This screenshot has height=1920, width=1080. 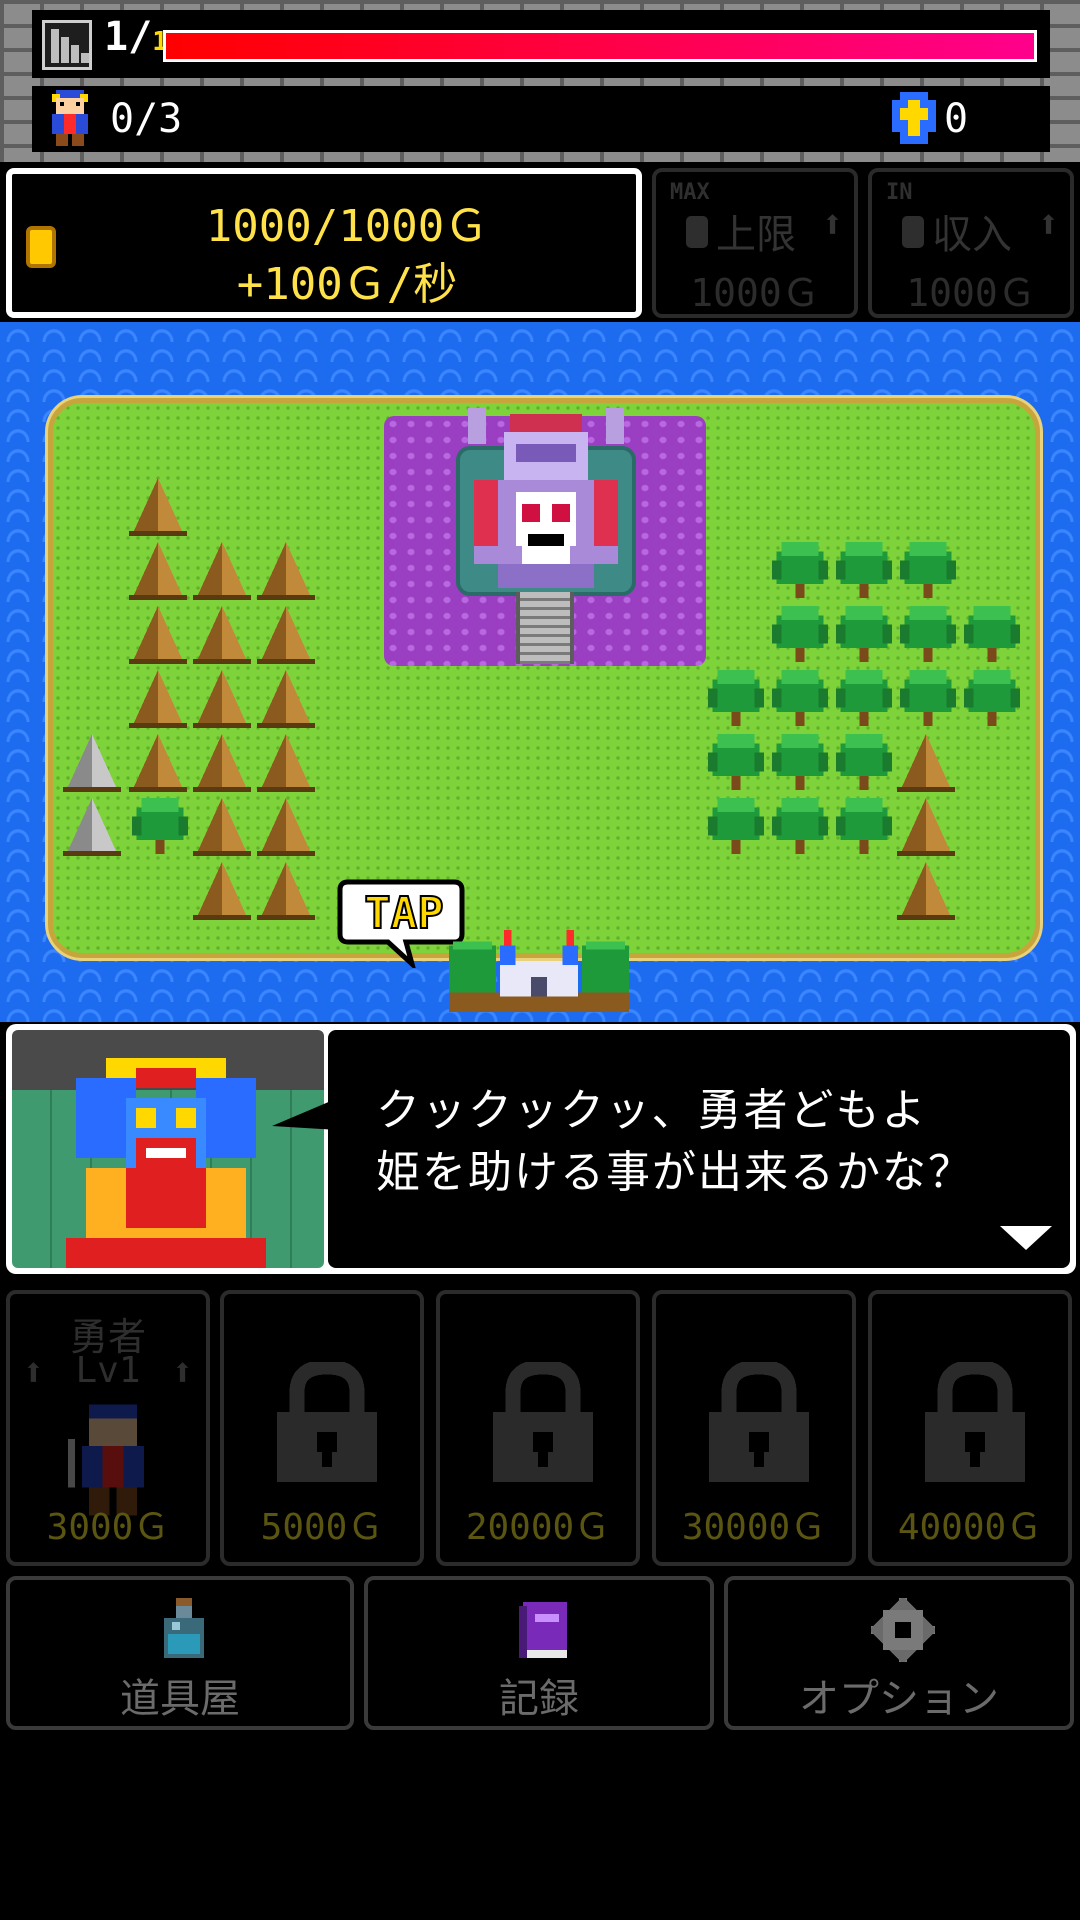 What do you see at coordinates (756, 235) in the screenshot?
I see `upgrade-max-label: 上限` at bounding box center [756, 235].